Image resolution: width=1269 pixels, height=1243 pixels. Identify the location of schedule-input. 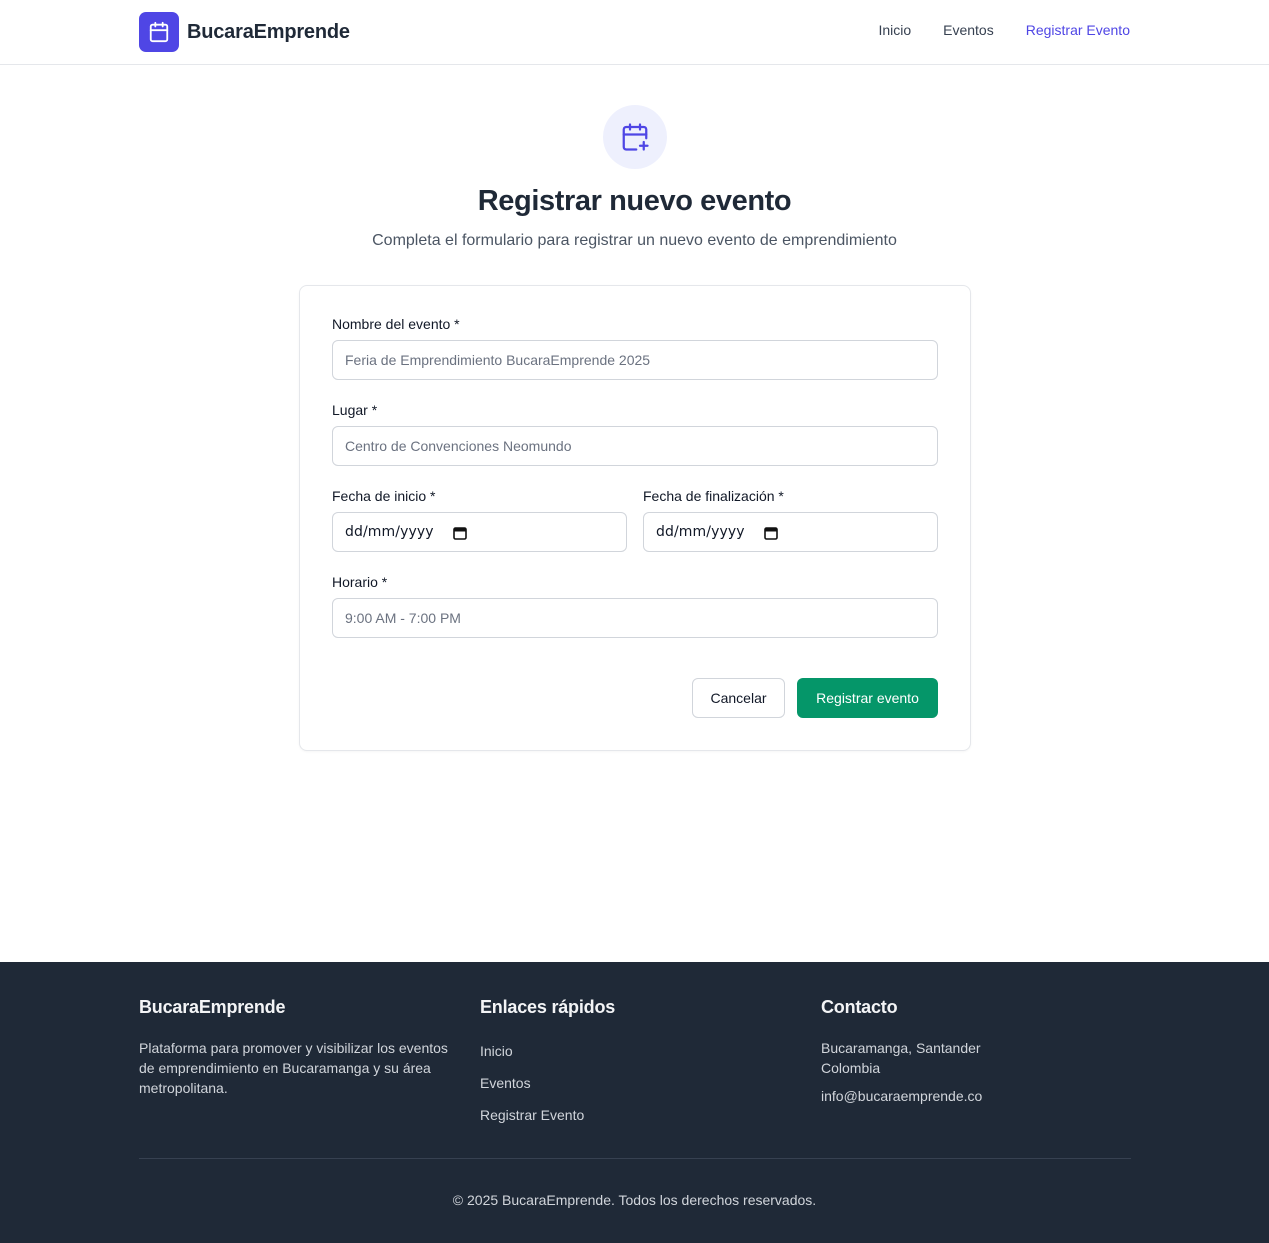
(635, 618).